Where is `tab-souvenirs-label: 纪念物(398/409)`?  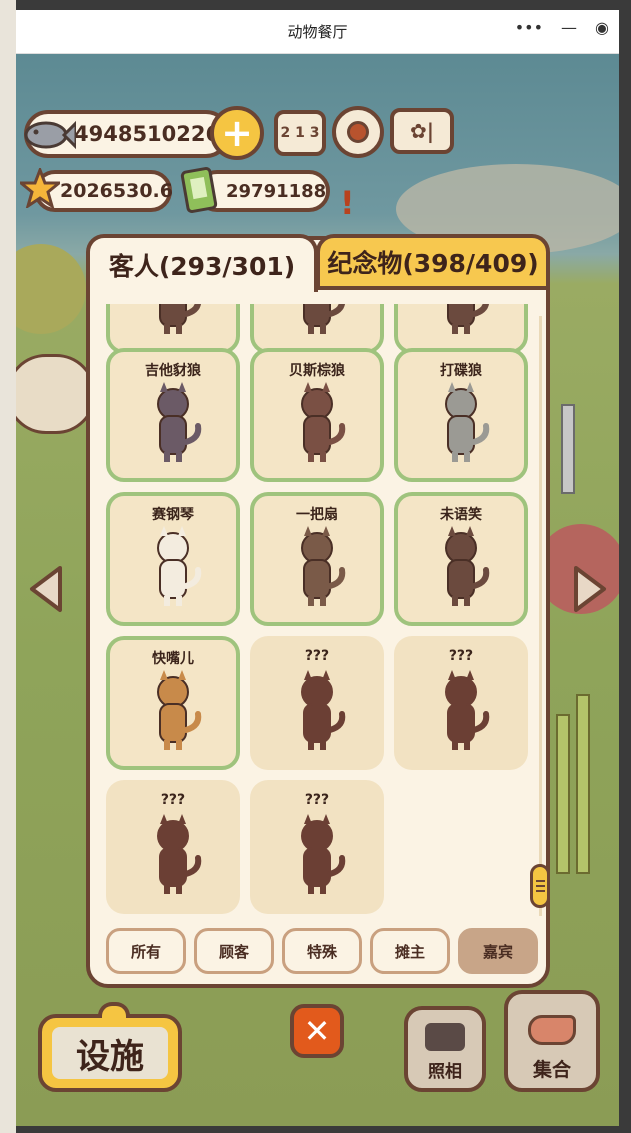 tab-souvenirs-label: 纪念物(398/409) is located at coordinates (433, 263).